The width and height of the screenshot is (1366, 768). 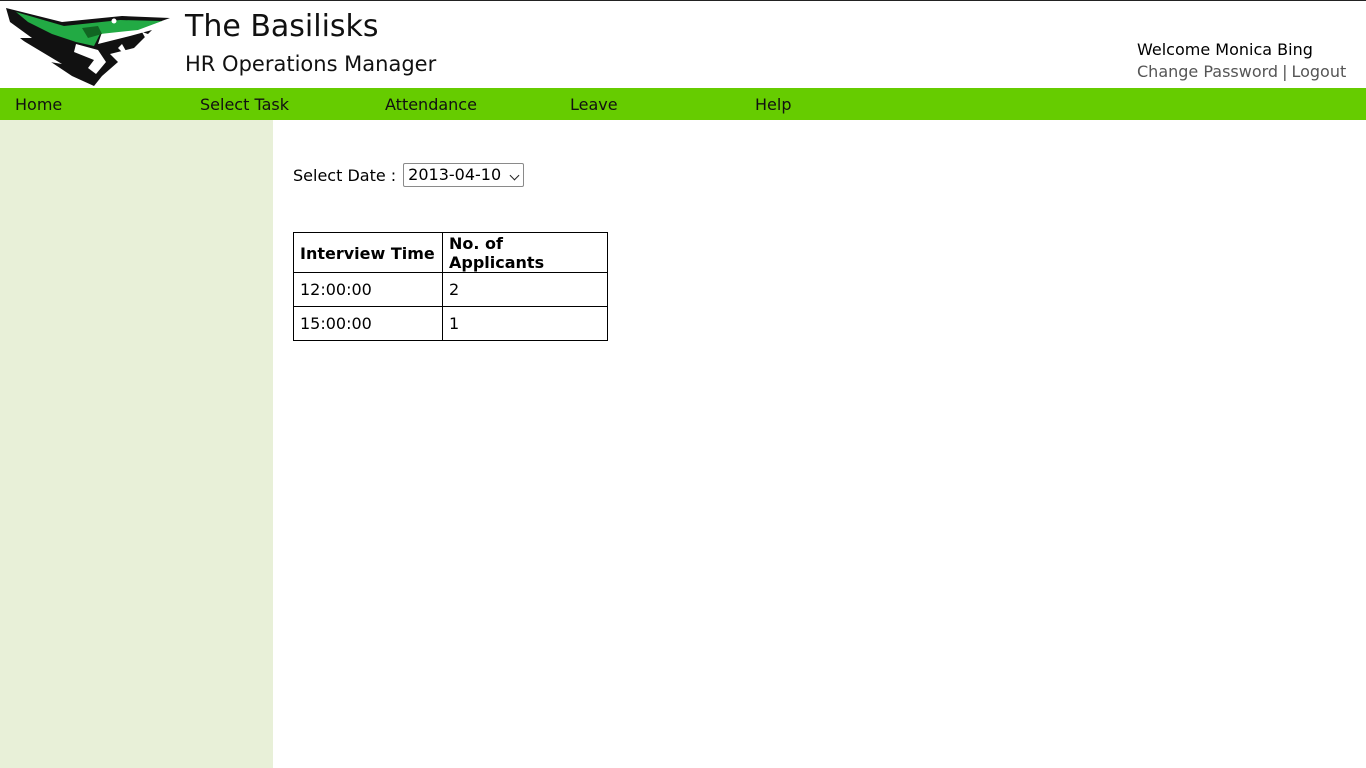 What do you see at coordinates (525, 252) in the screenshot?
I see `column-header-applicants: No. of Applicants` at bounding box center [525, 252].